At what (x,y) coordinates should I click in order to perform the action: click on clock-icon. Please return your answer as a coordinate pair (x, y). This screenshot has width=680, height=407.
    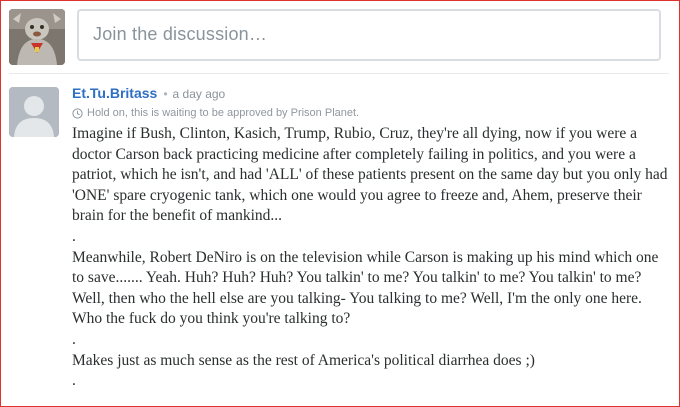
    Looking at the image, I should click on (77, 113).